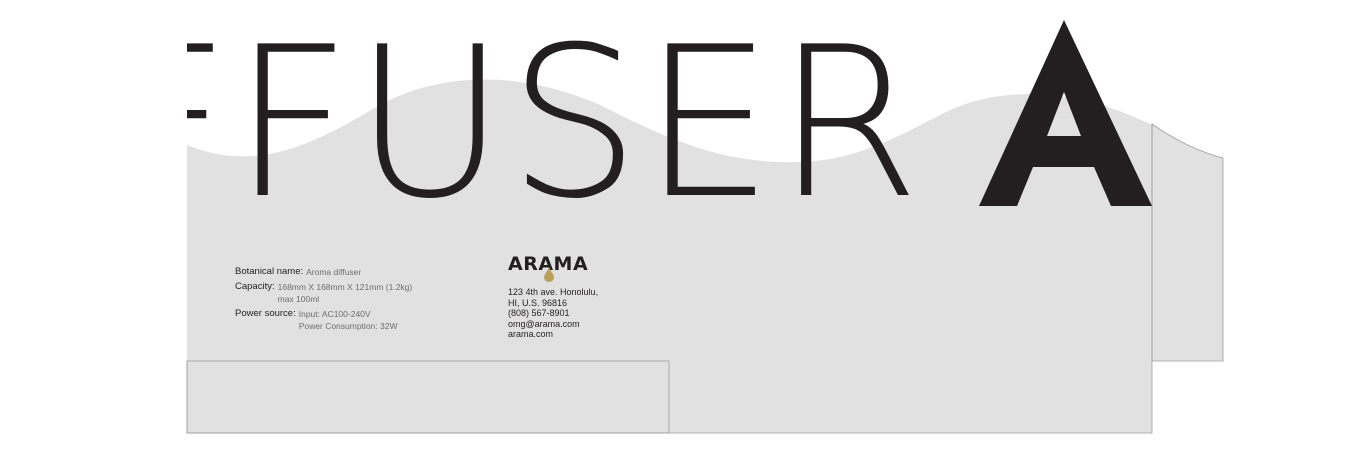  What do you see at coordinates (334, 272) in the screenshot?
I see `spec-value: Aroma diffuser` at bounding box center [334, 272].